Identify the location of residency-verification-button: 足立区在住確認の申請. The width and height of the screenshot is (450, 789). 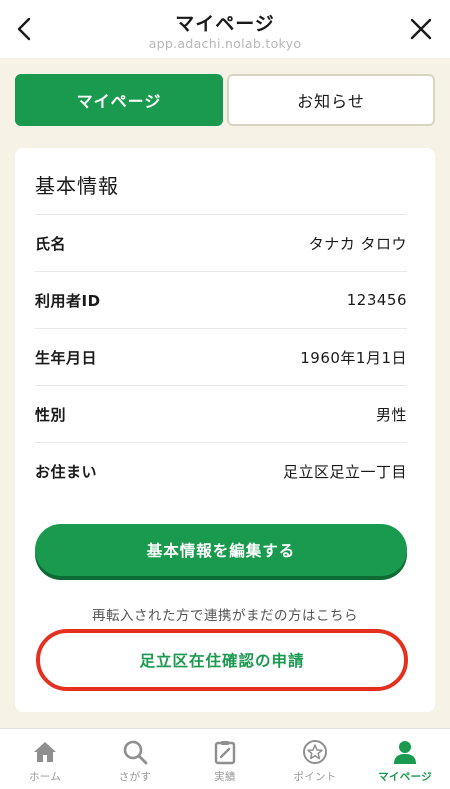
(222, 660).